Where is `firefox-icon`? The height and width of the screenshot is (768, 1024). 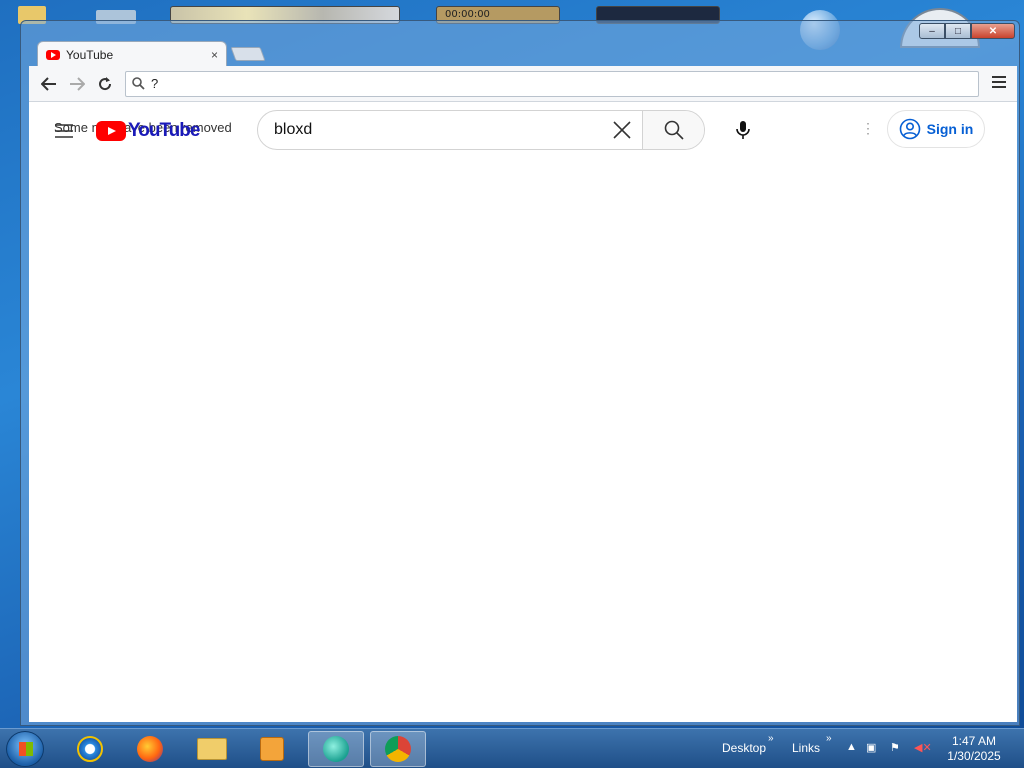 firefox-icon is located at coordinates (150, 749).